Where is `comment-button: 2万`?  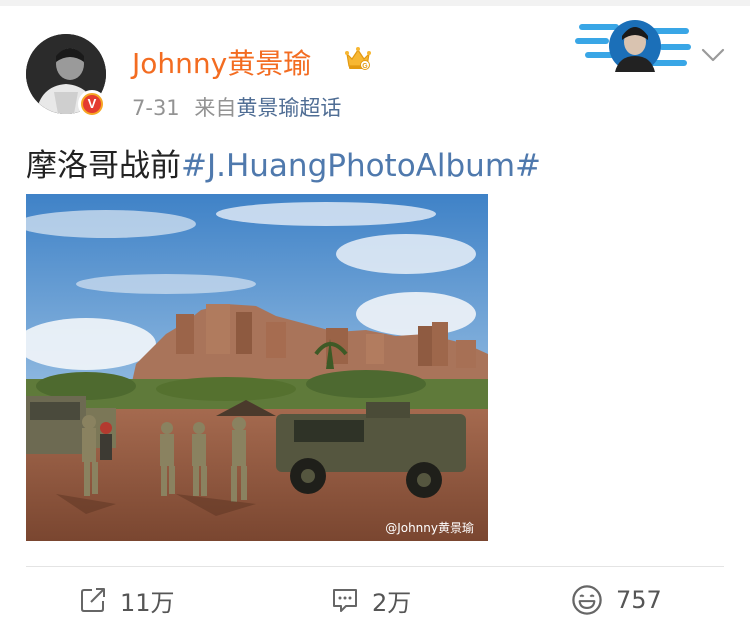
comment-button: 2万 is located at coordinates (370, 600).